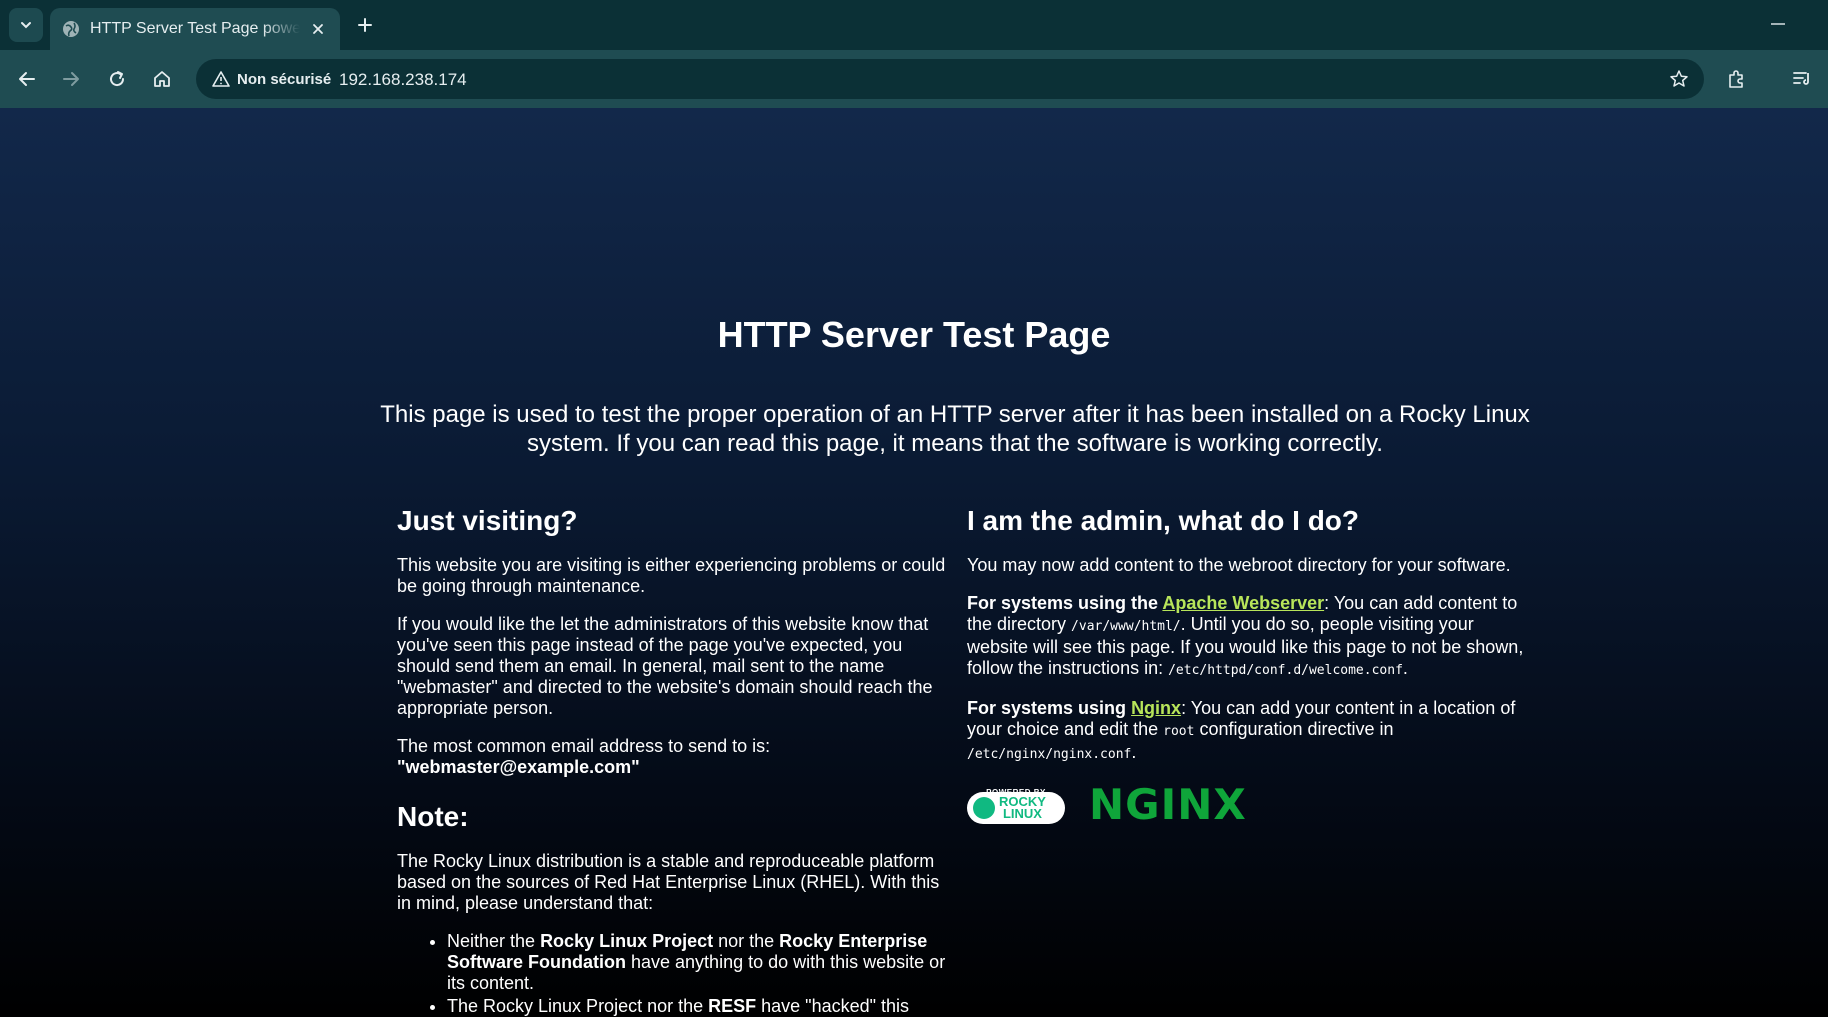  I want to click on apache-code-1: /var/www/html/, so click(1126, 626).